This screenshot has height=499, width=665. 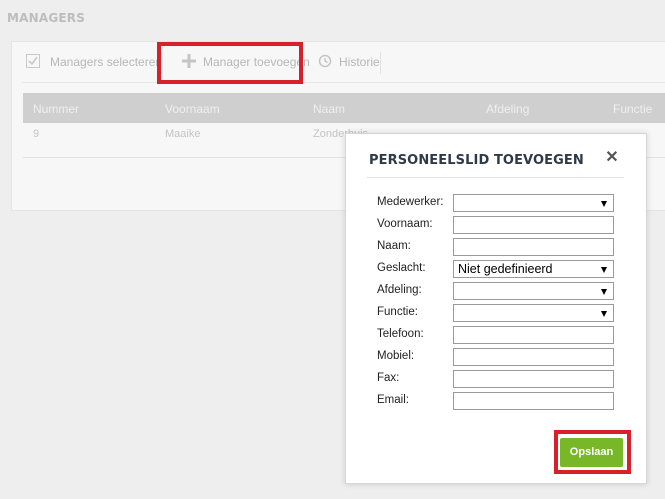 I want to click on column-header-naam: Naam, so click(x=329, y=109).